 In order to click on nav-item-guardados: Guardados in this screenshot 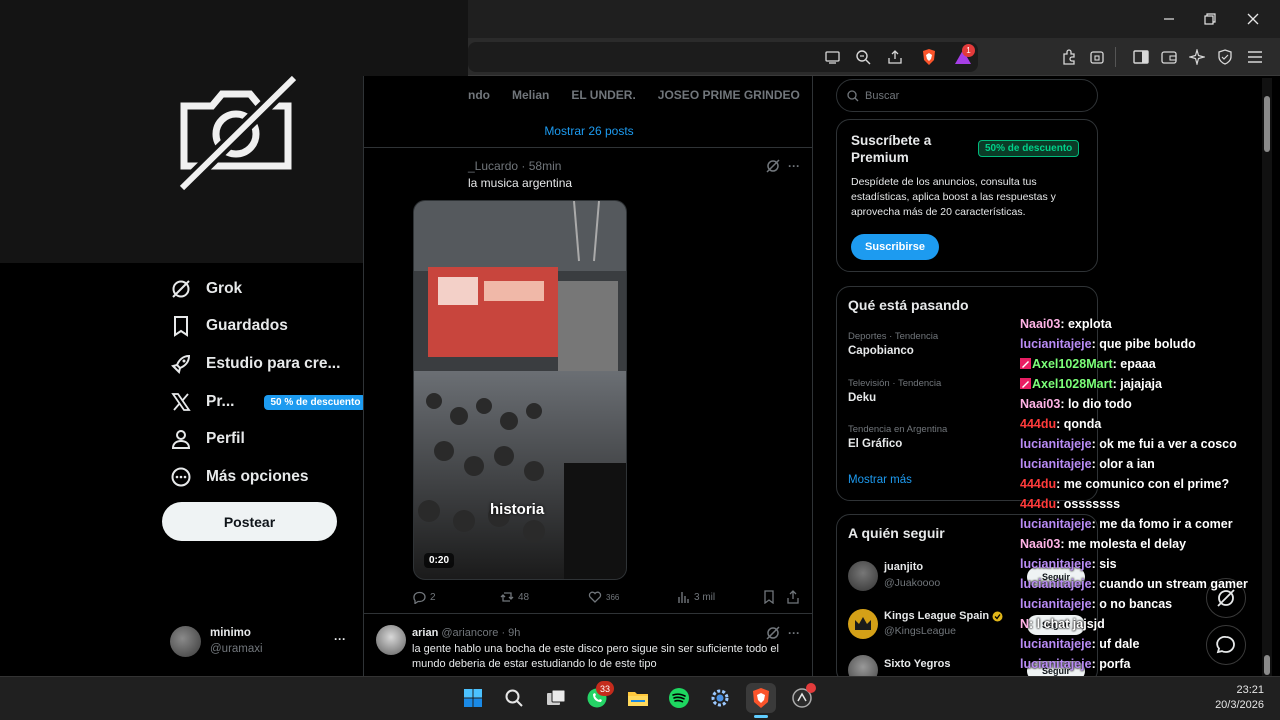, I will do `click(229, 326)`.